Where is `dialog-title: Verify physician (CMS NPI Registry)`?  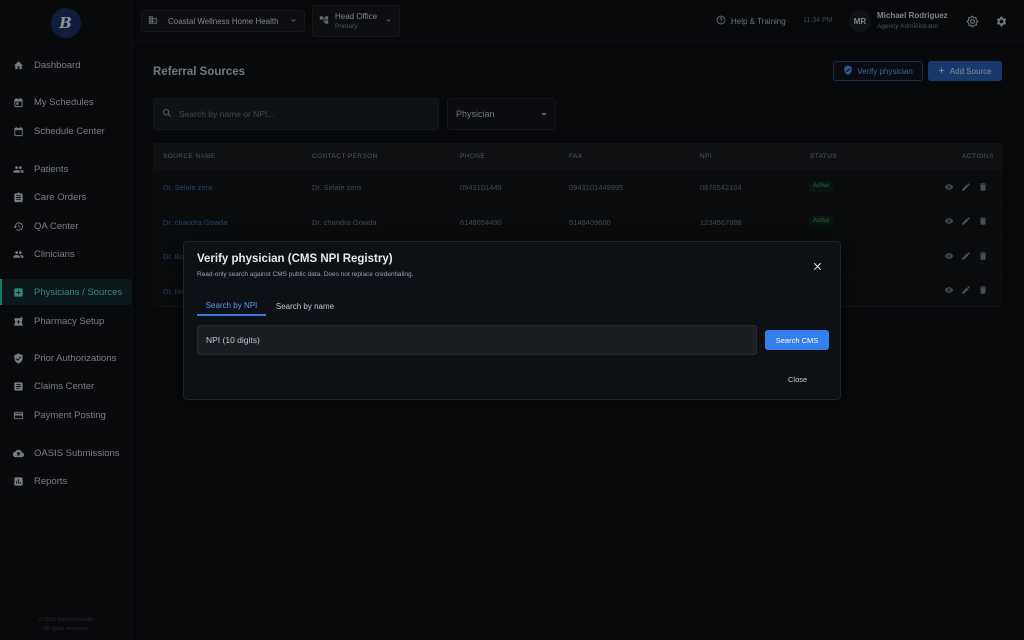
dialog-title: Verify physician (CMS NPI Registry) is located at coordinates (295, 259).